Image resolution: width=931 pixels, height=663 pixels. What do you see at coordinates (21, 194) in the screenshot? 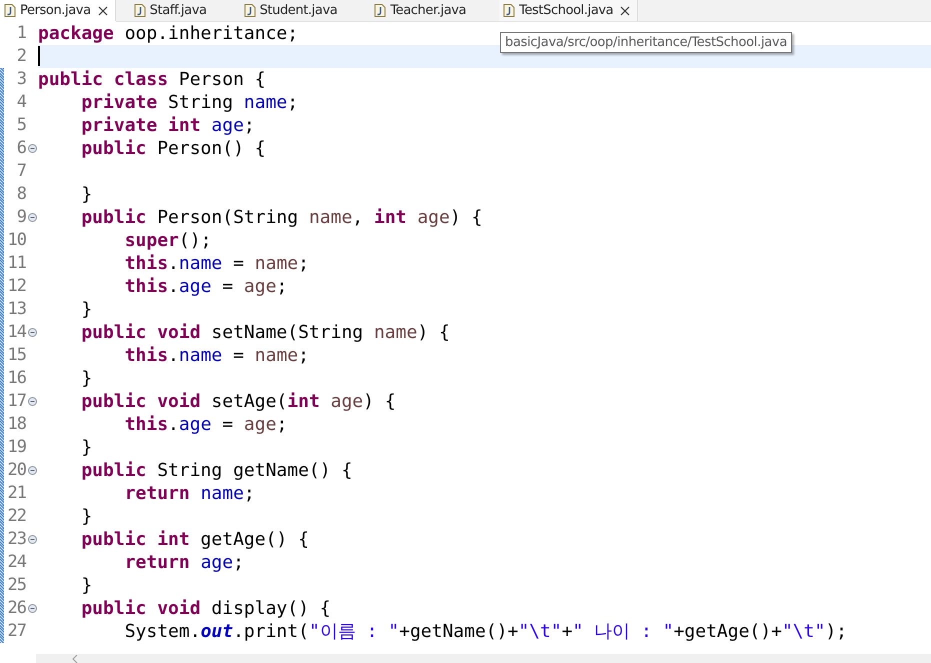
I see `line-number: 8` at bounding box center [21, 194].